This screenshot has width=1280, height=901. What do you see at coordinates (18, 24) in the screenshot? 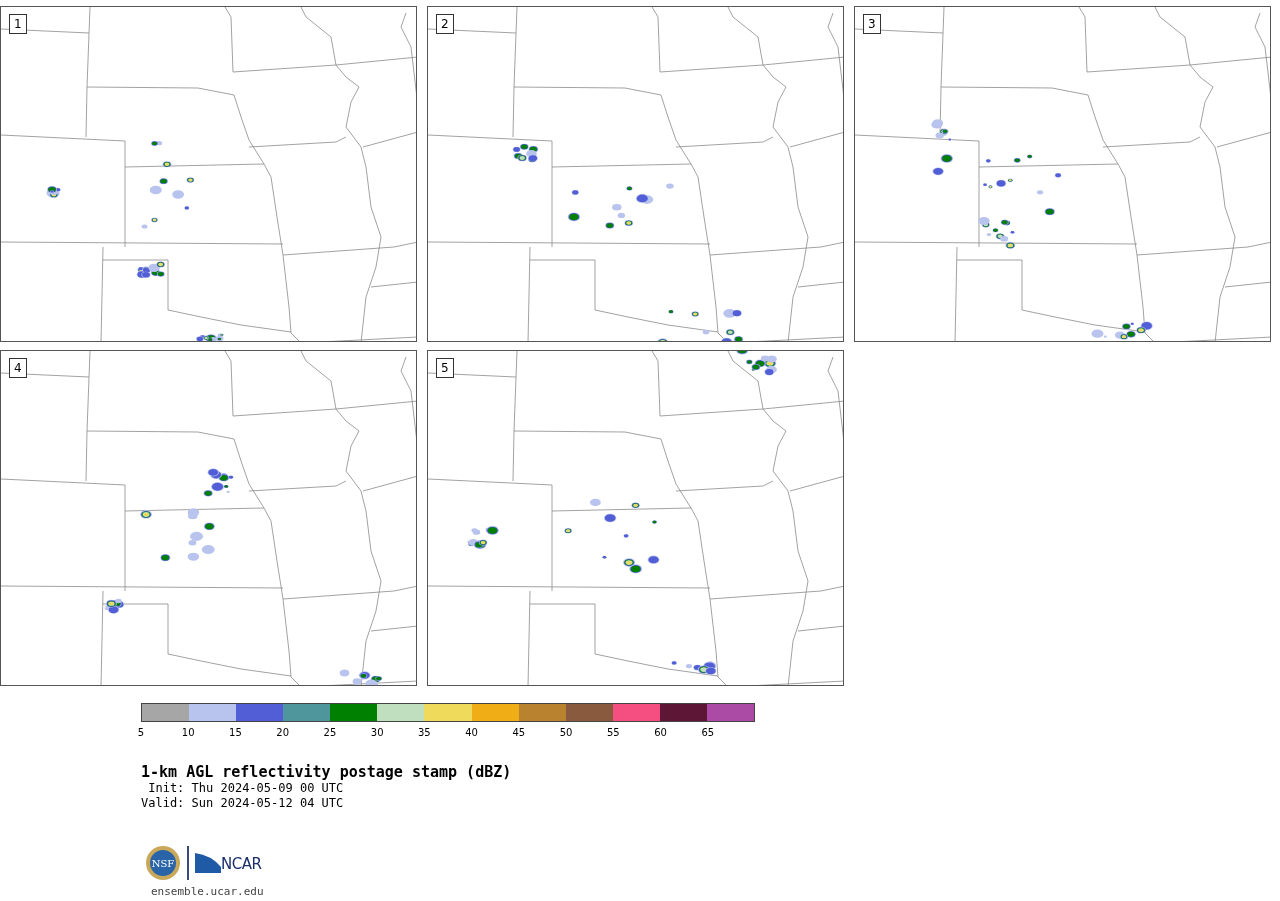
I see `panel-number: 1` at bounding box center [18, 24].